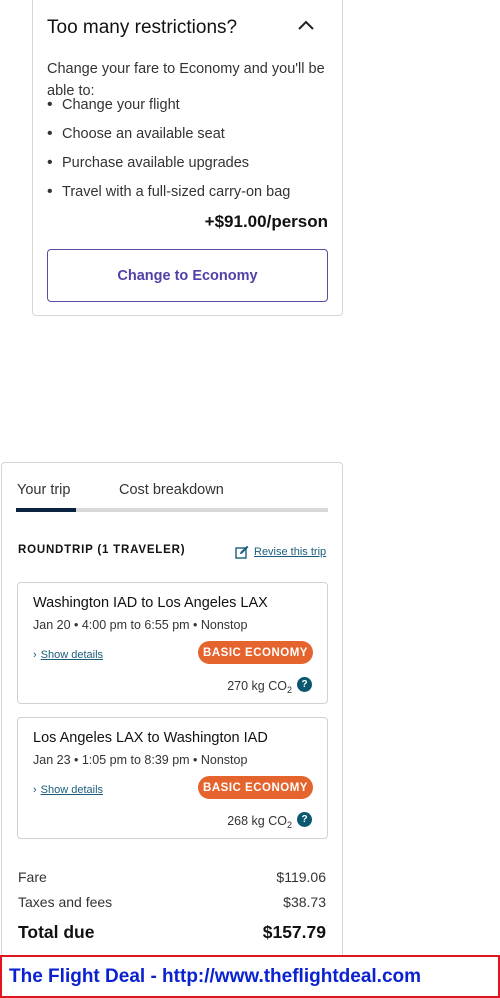  What do you see at coordinates (290, 552) in the screenshot?
I see `revise-trip-link: Revise this trip` at bounding box center [290, 552].